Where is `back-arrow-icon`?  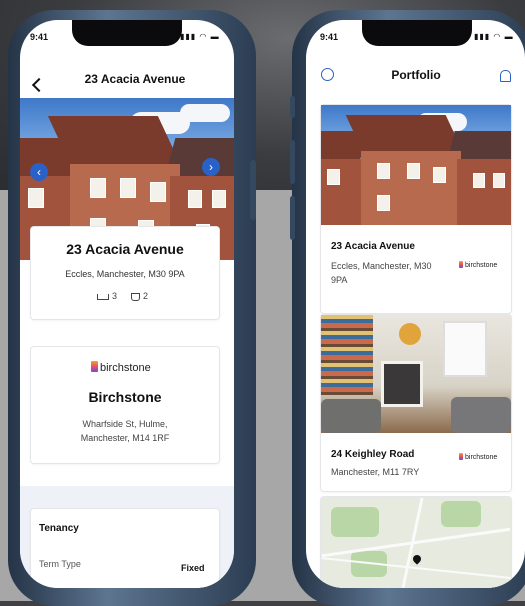
back-arrow-icon is located at coordinates (39, 85).